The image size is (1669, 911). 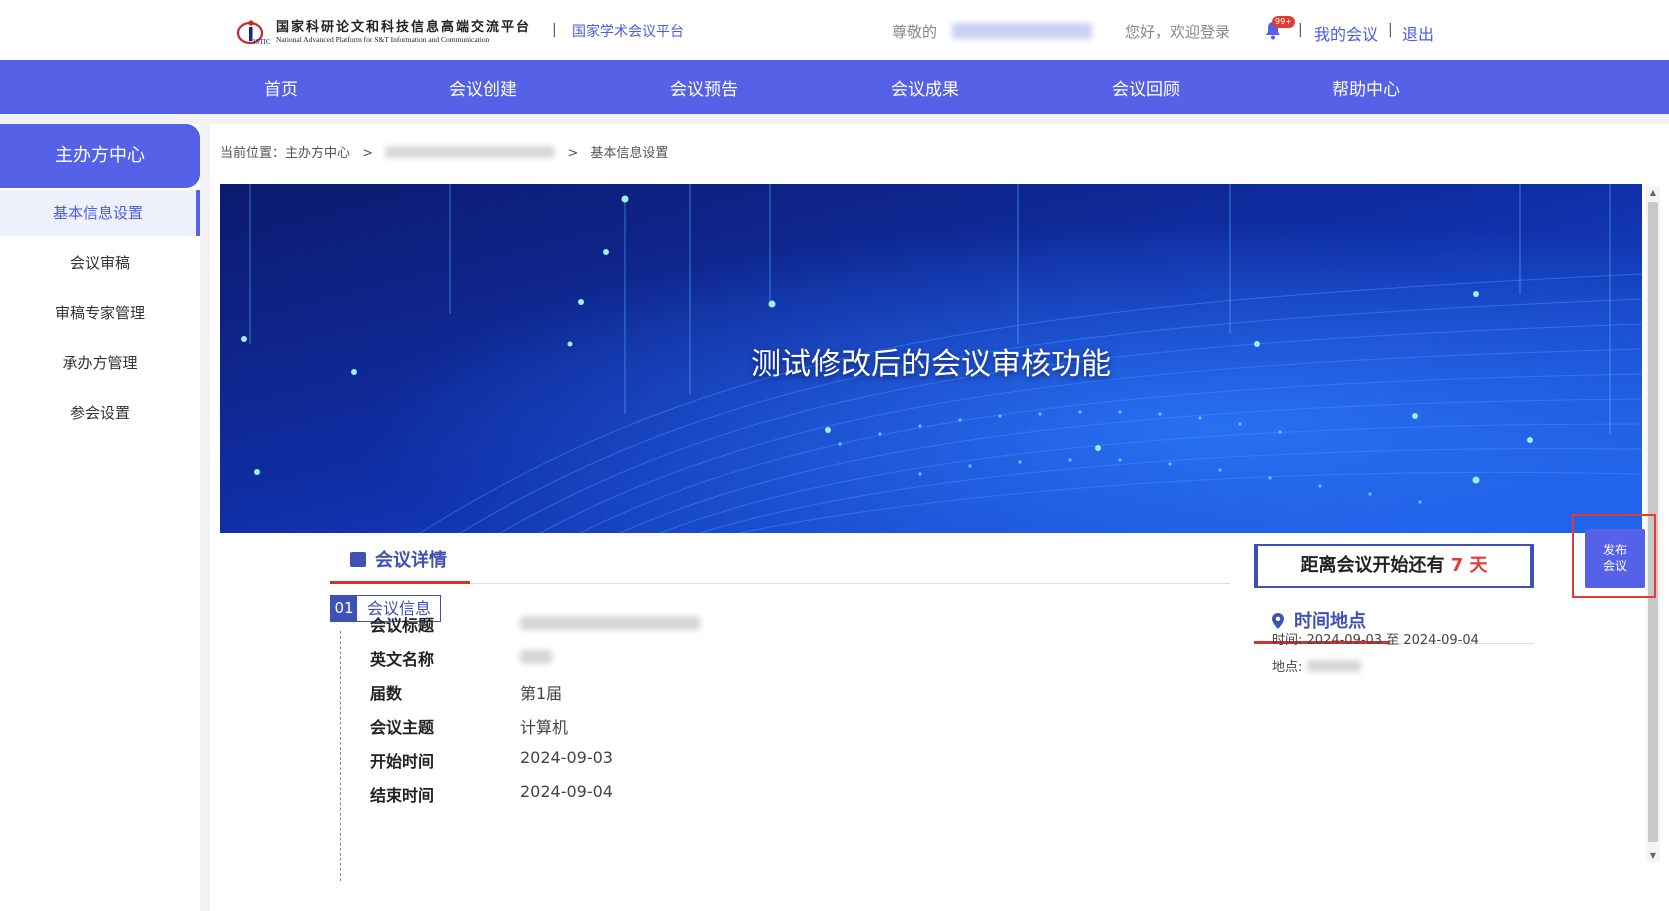 I want to click on breadcrumb-current: 基本信息设置, so click(x=629, y=153).